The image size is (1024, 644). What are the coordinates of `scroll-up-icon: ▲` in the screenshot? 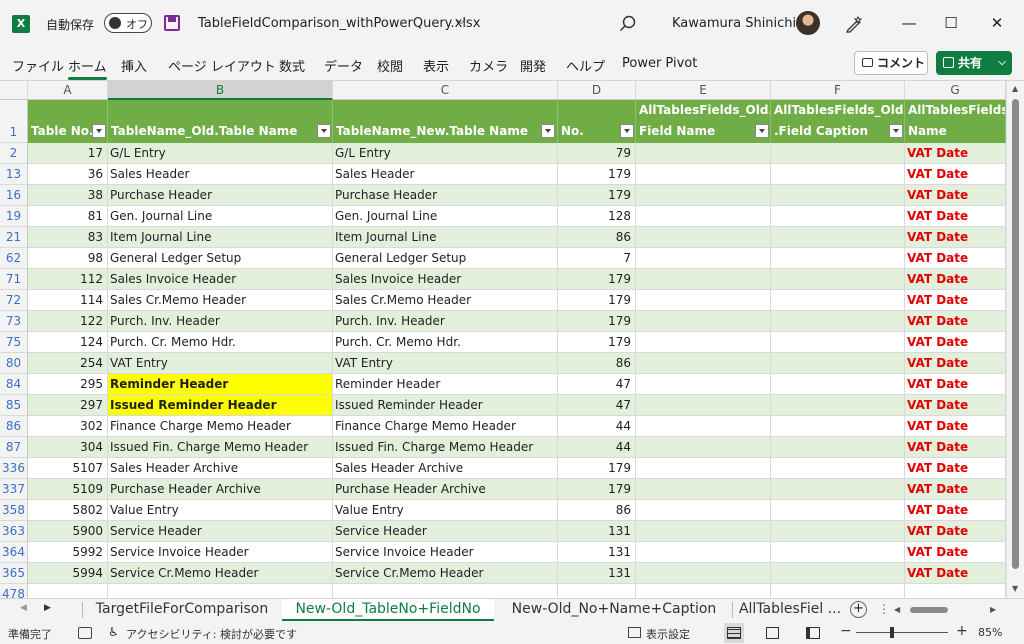 It's located at (1015, 88).